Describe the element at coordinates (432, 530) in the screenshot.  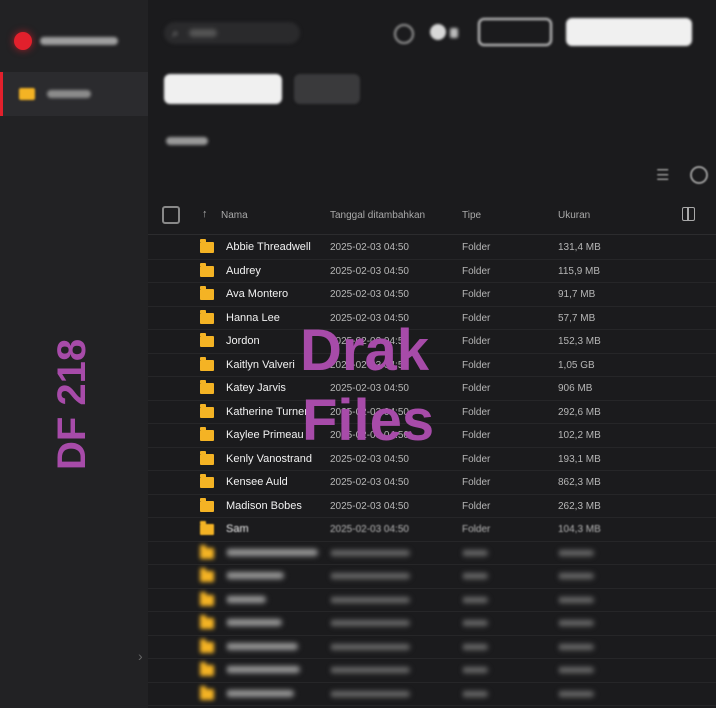
I see `table-row: Sam 2025-02-03 04:50 Folder 104,3 MB` at that location.